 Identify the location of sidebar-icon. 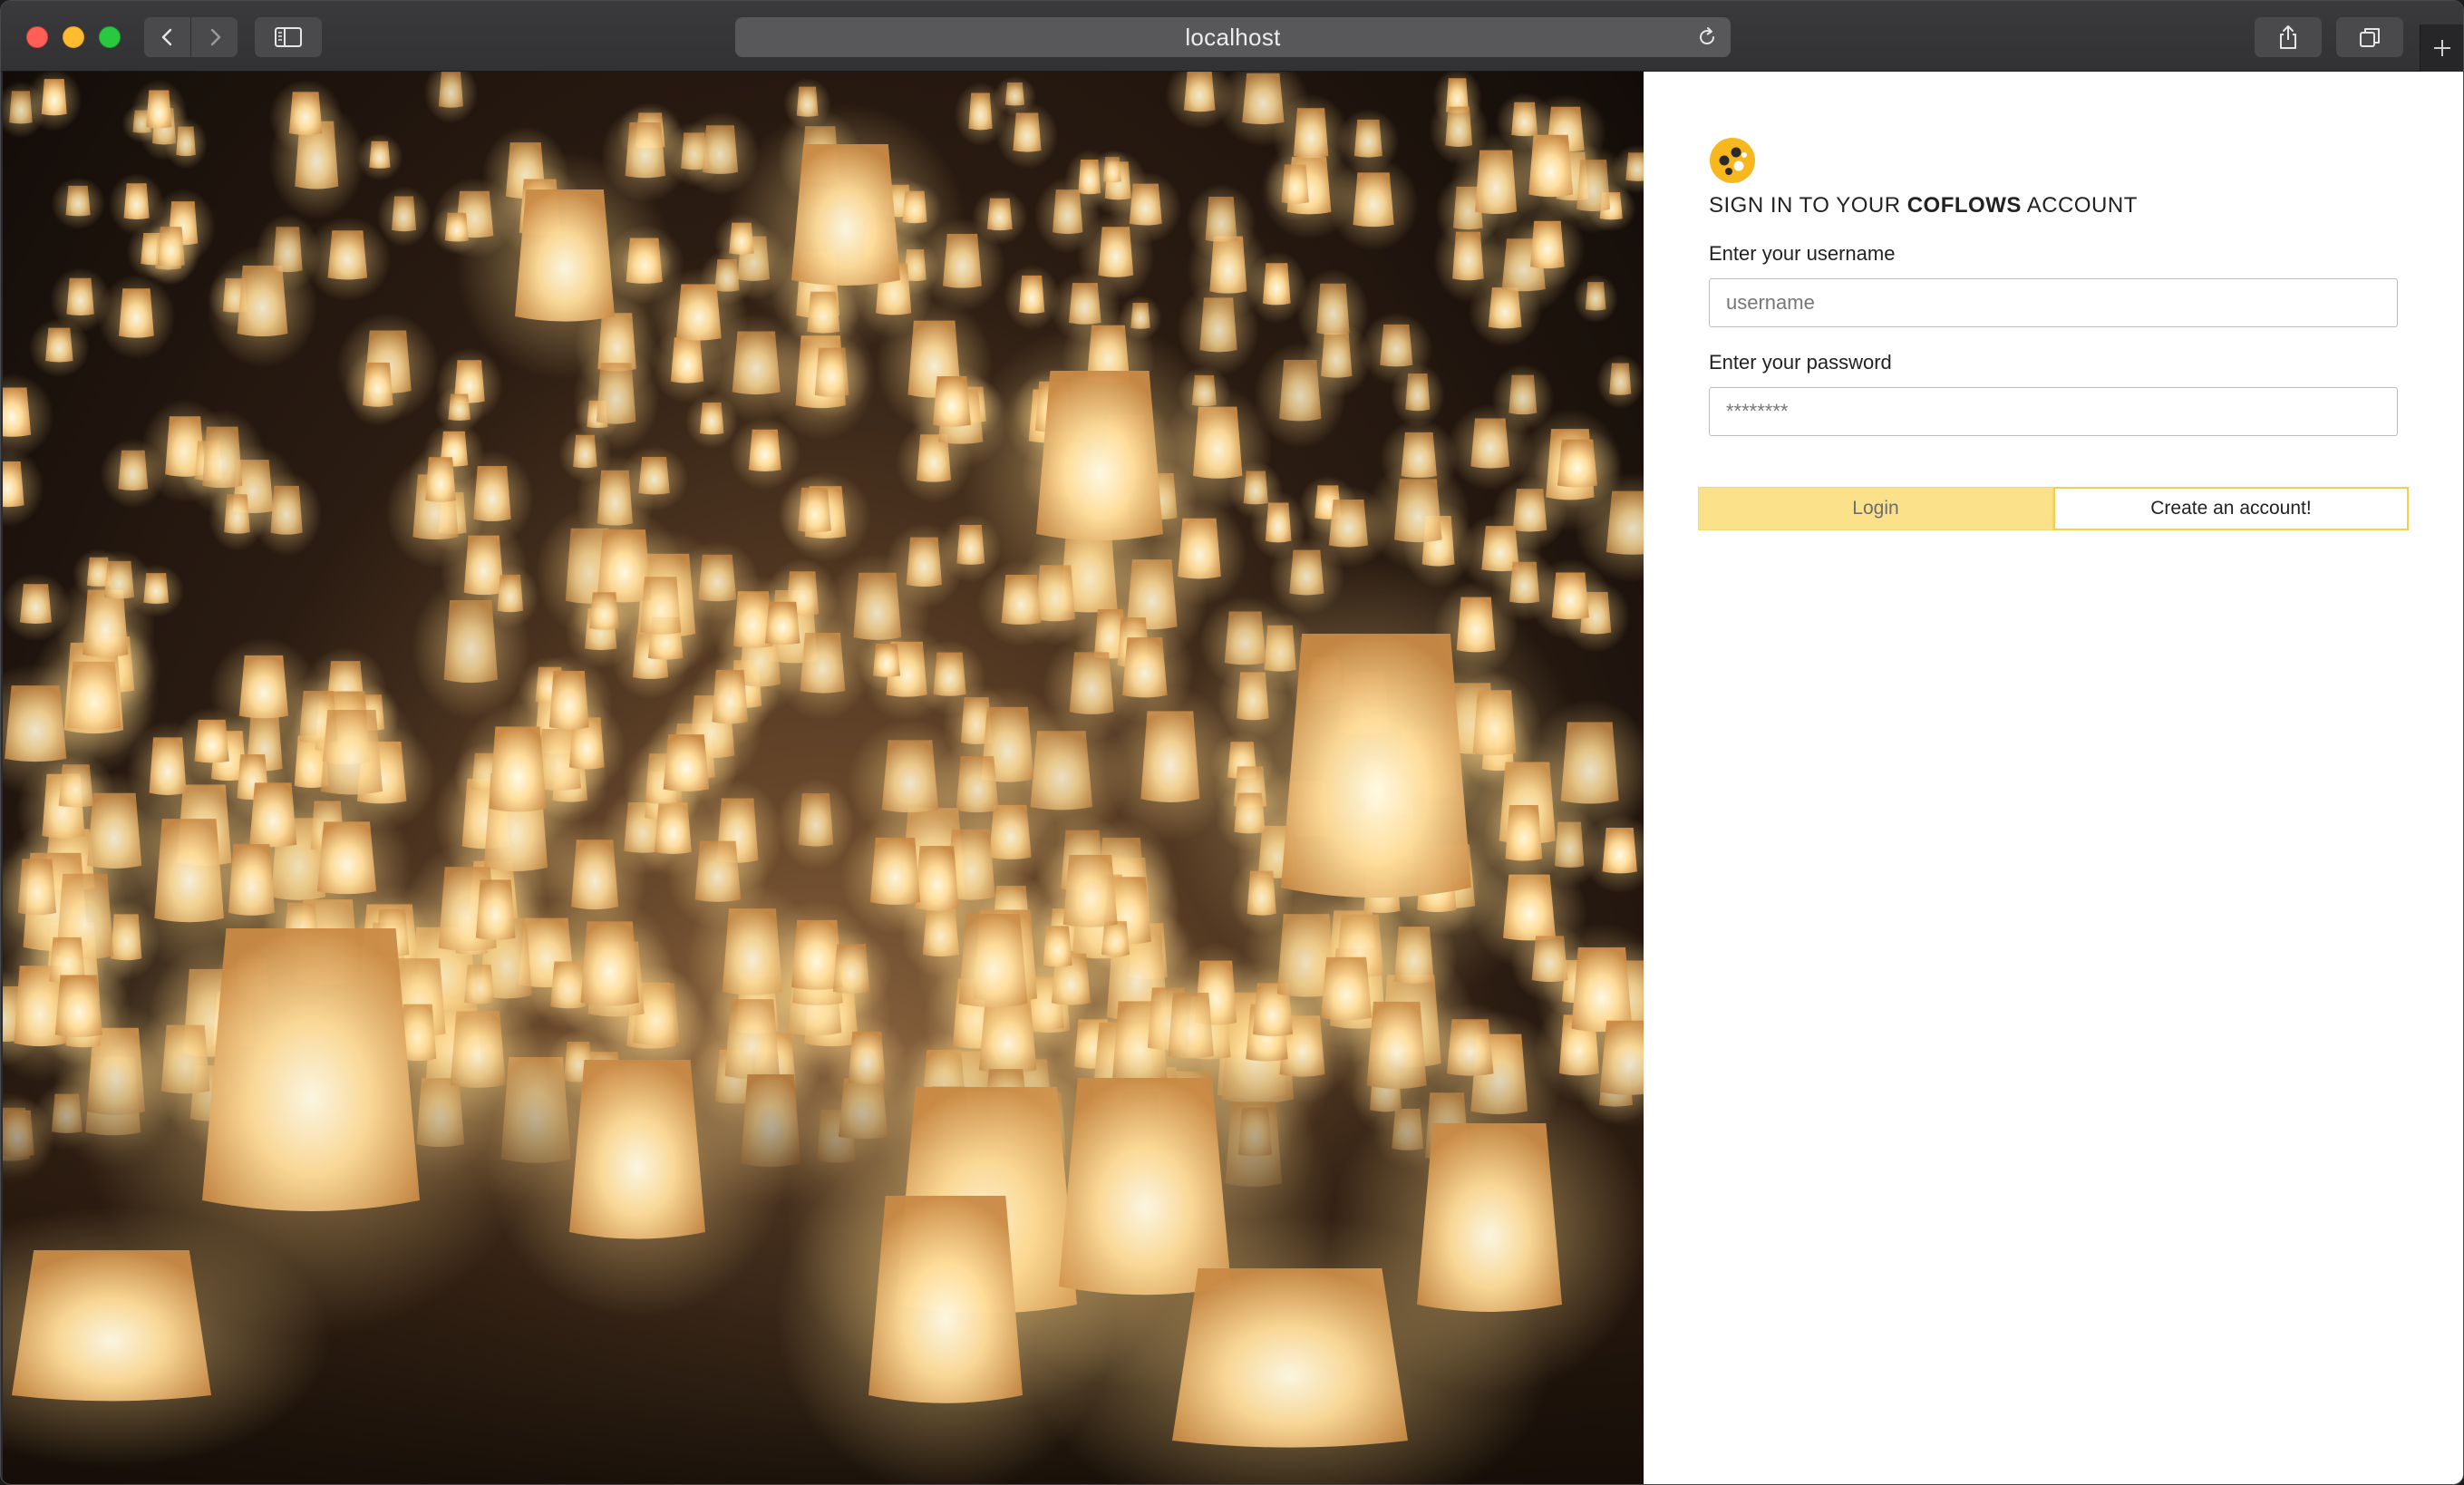
(288, 37).